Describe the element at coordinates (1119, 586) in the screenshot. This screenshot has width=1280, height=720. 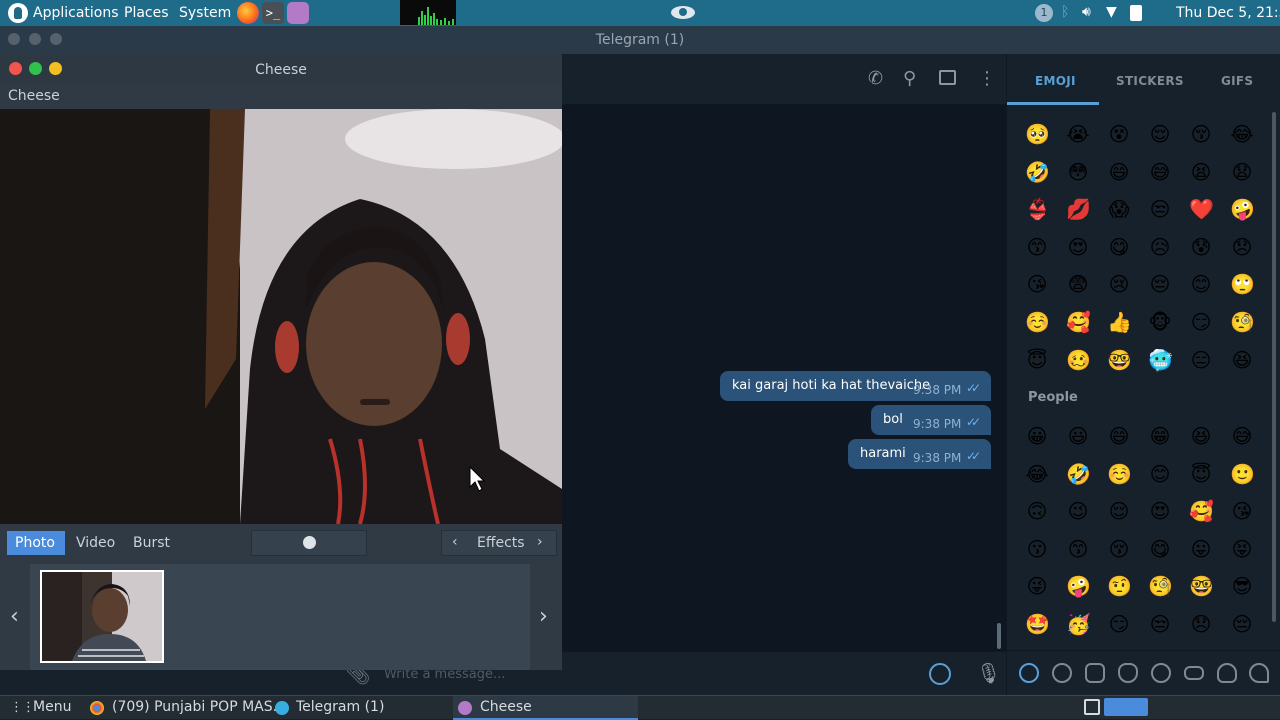
I see `emoji-button: 🤨` at that location.